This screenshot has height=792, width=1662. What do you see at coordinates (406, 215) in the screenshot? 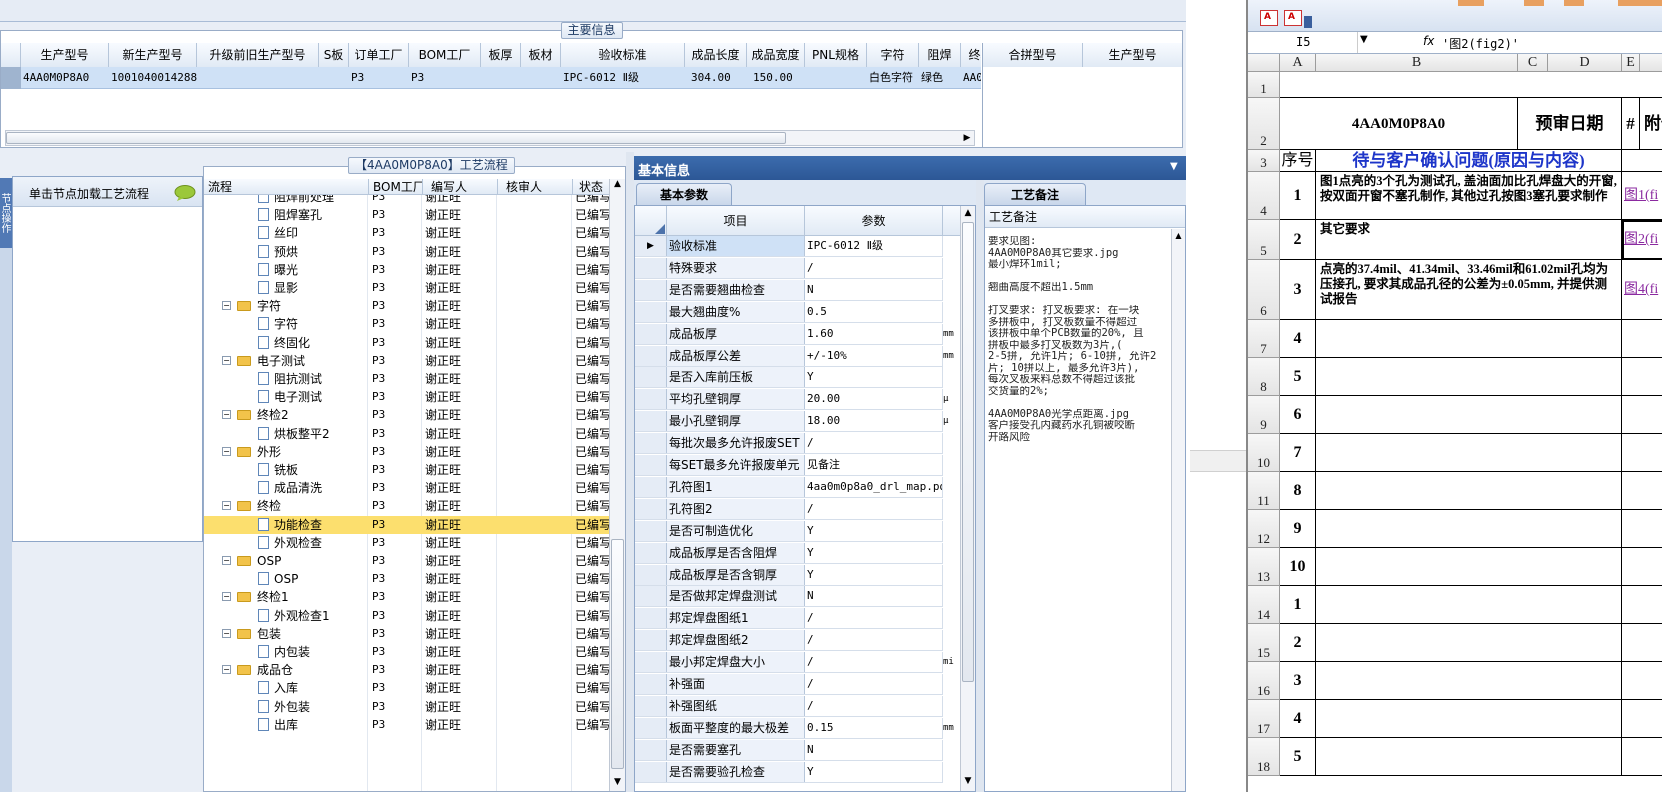
I see `flow-row: 阻焊塞孔 P3 谢正旺 已编写` at bounding box center [406, 215].